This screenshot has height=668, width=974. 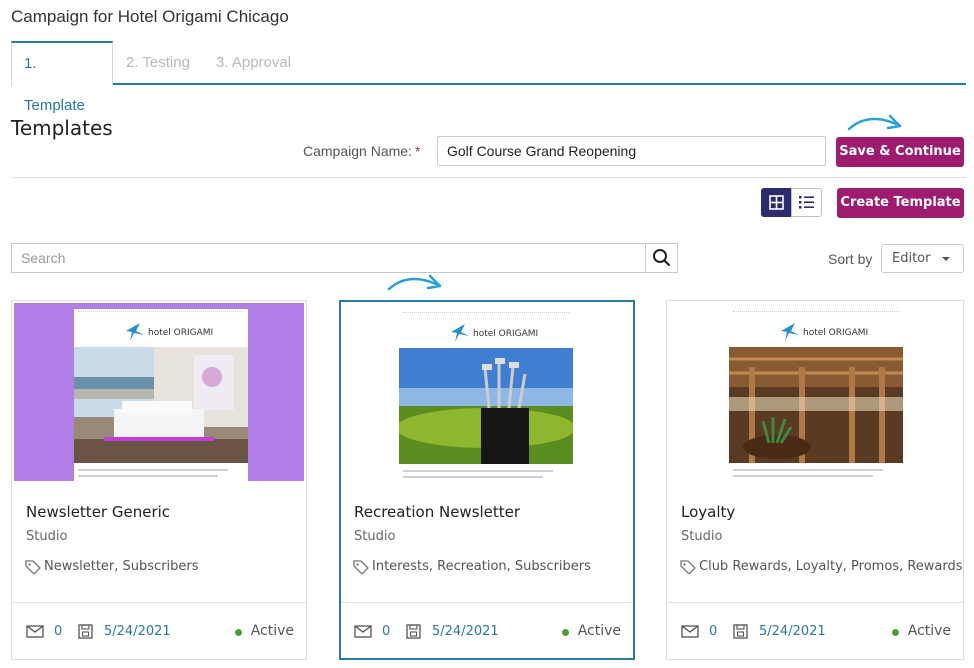 What do you see at coordinates (911, 258) in the screenshot?
I see `sort-value: Editor` at bounding box center [911, 258].